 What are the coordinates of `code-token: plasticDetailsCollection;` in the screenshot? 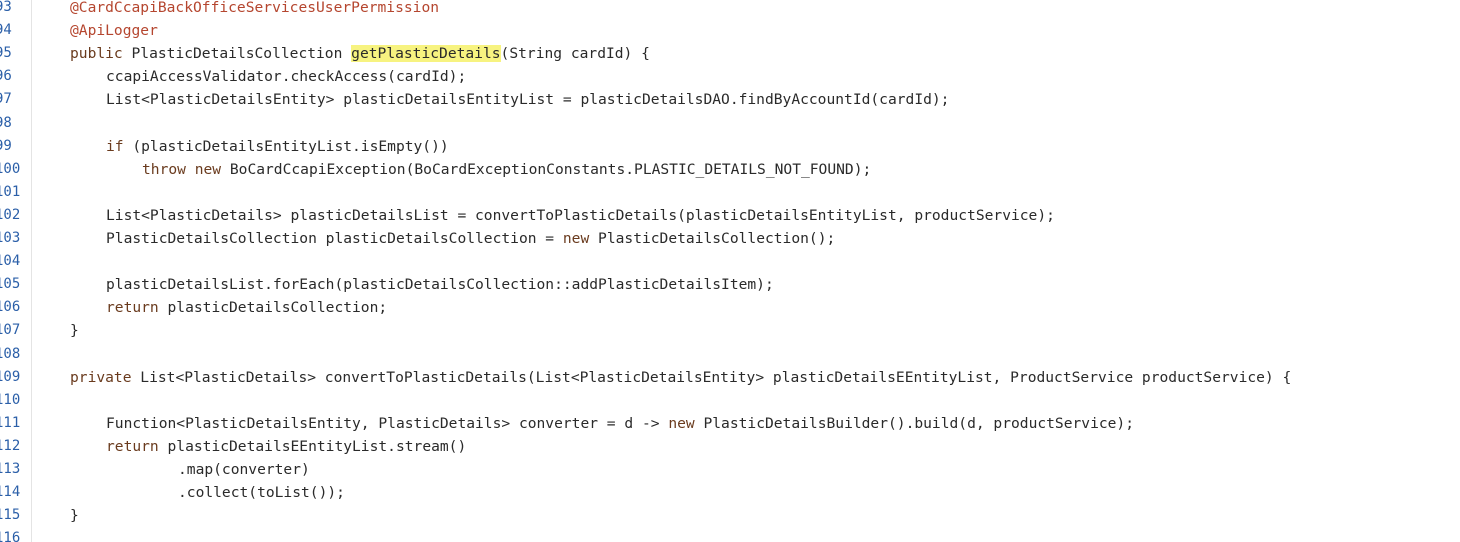 It's located at (277, 308).